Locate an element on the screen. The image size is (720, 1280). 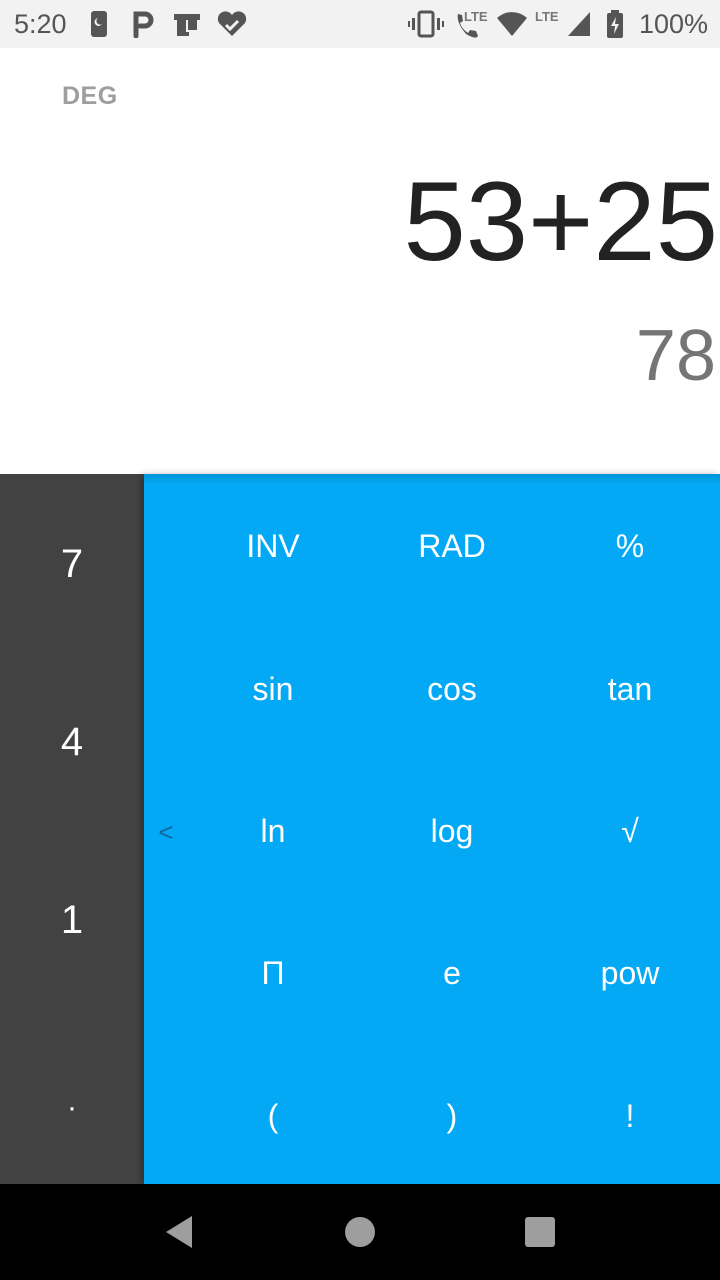
bag-app-icon is located at coordinates (187, 25).